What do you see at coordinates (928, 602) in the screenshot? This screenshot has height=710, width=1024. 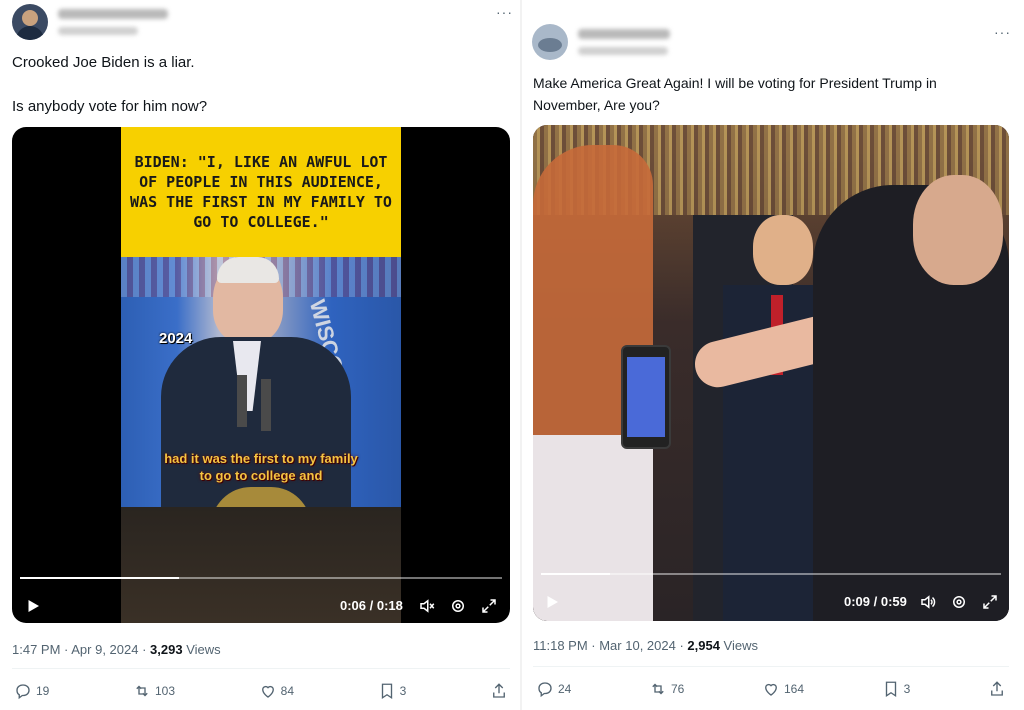 I see `volume-icon` at bounding box center [928, 602].